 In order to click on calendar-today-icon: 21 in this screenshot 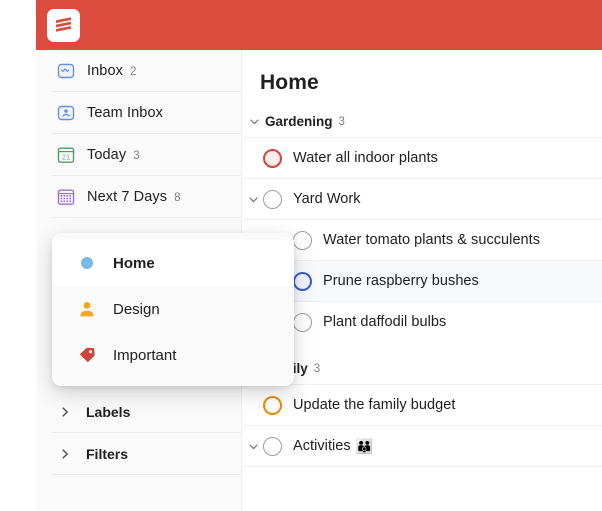, I will do `click(66, 155)`.